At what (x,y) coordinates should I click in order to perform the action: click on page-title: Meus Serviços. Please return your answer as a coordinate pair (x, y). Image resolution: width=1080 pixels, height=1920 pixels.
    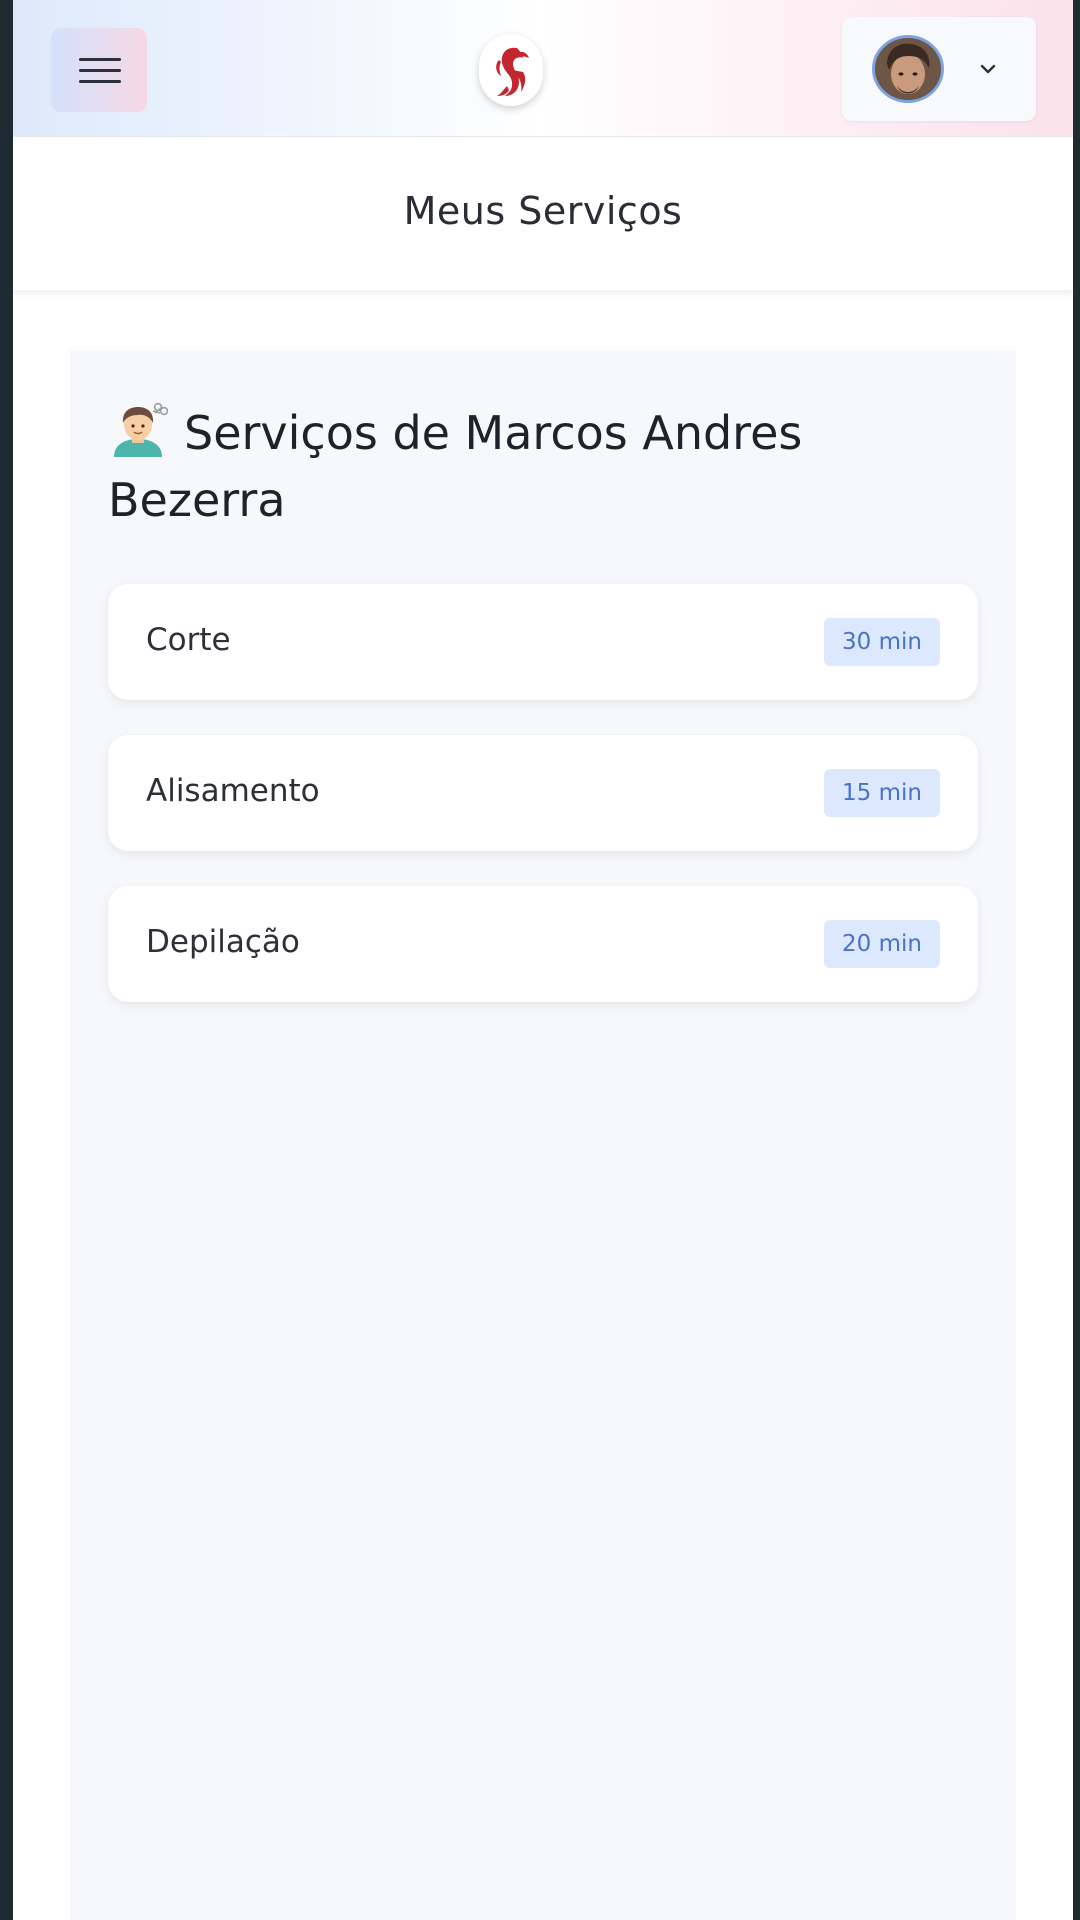
    Looking at the image, I should click on (543, 211).